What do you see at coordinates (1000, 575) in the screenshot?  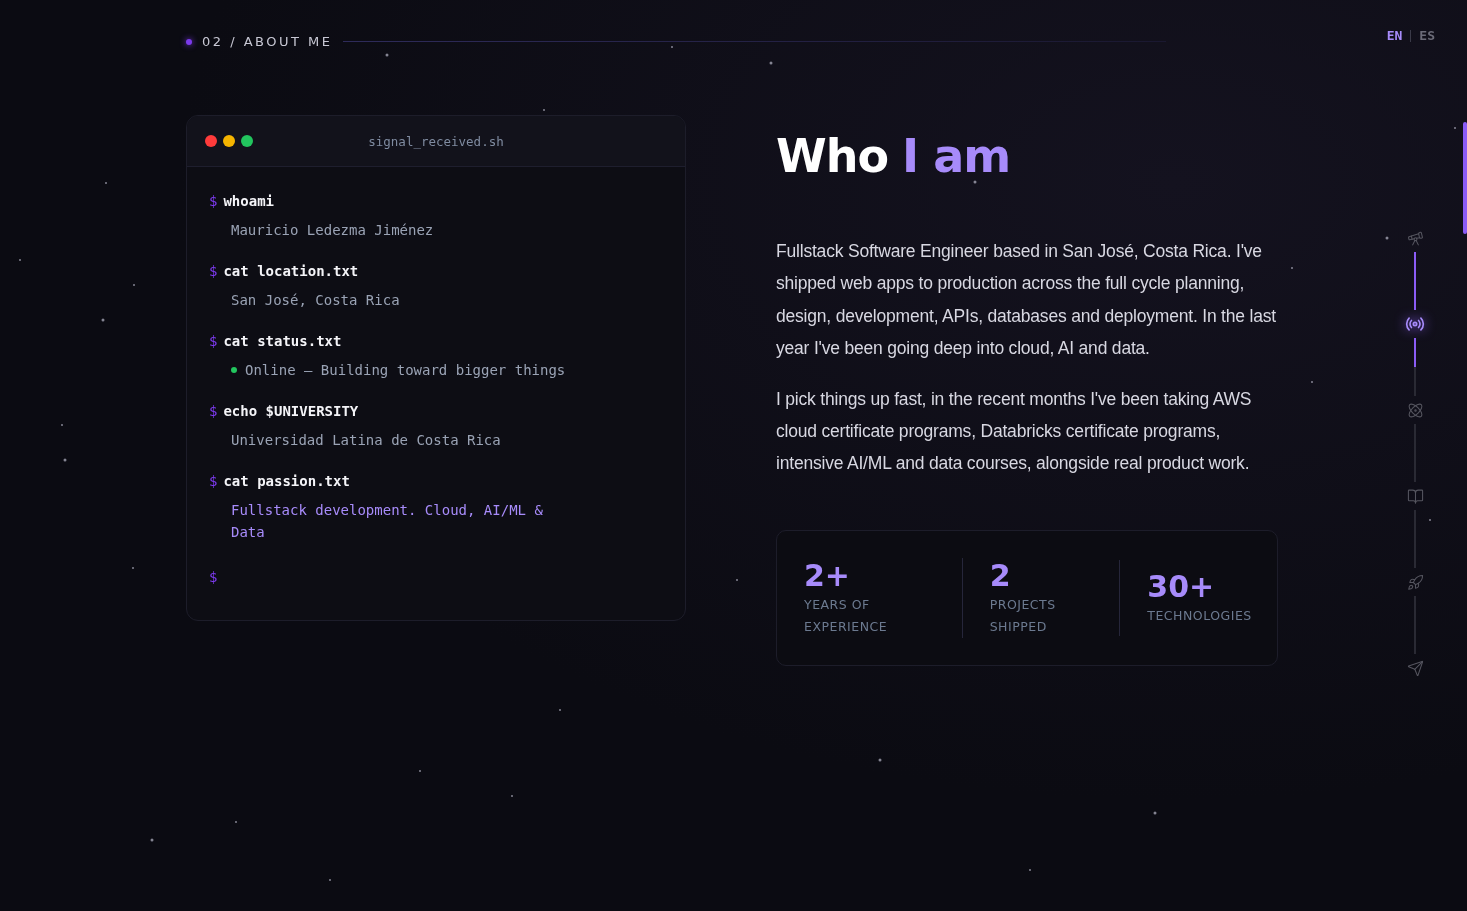 I see `stat-value: 2` at bounding box center [1000, 575].